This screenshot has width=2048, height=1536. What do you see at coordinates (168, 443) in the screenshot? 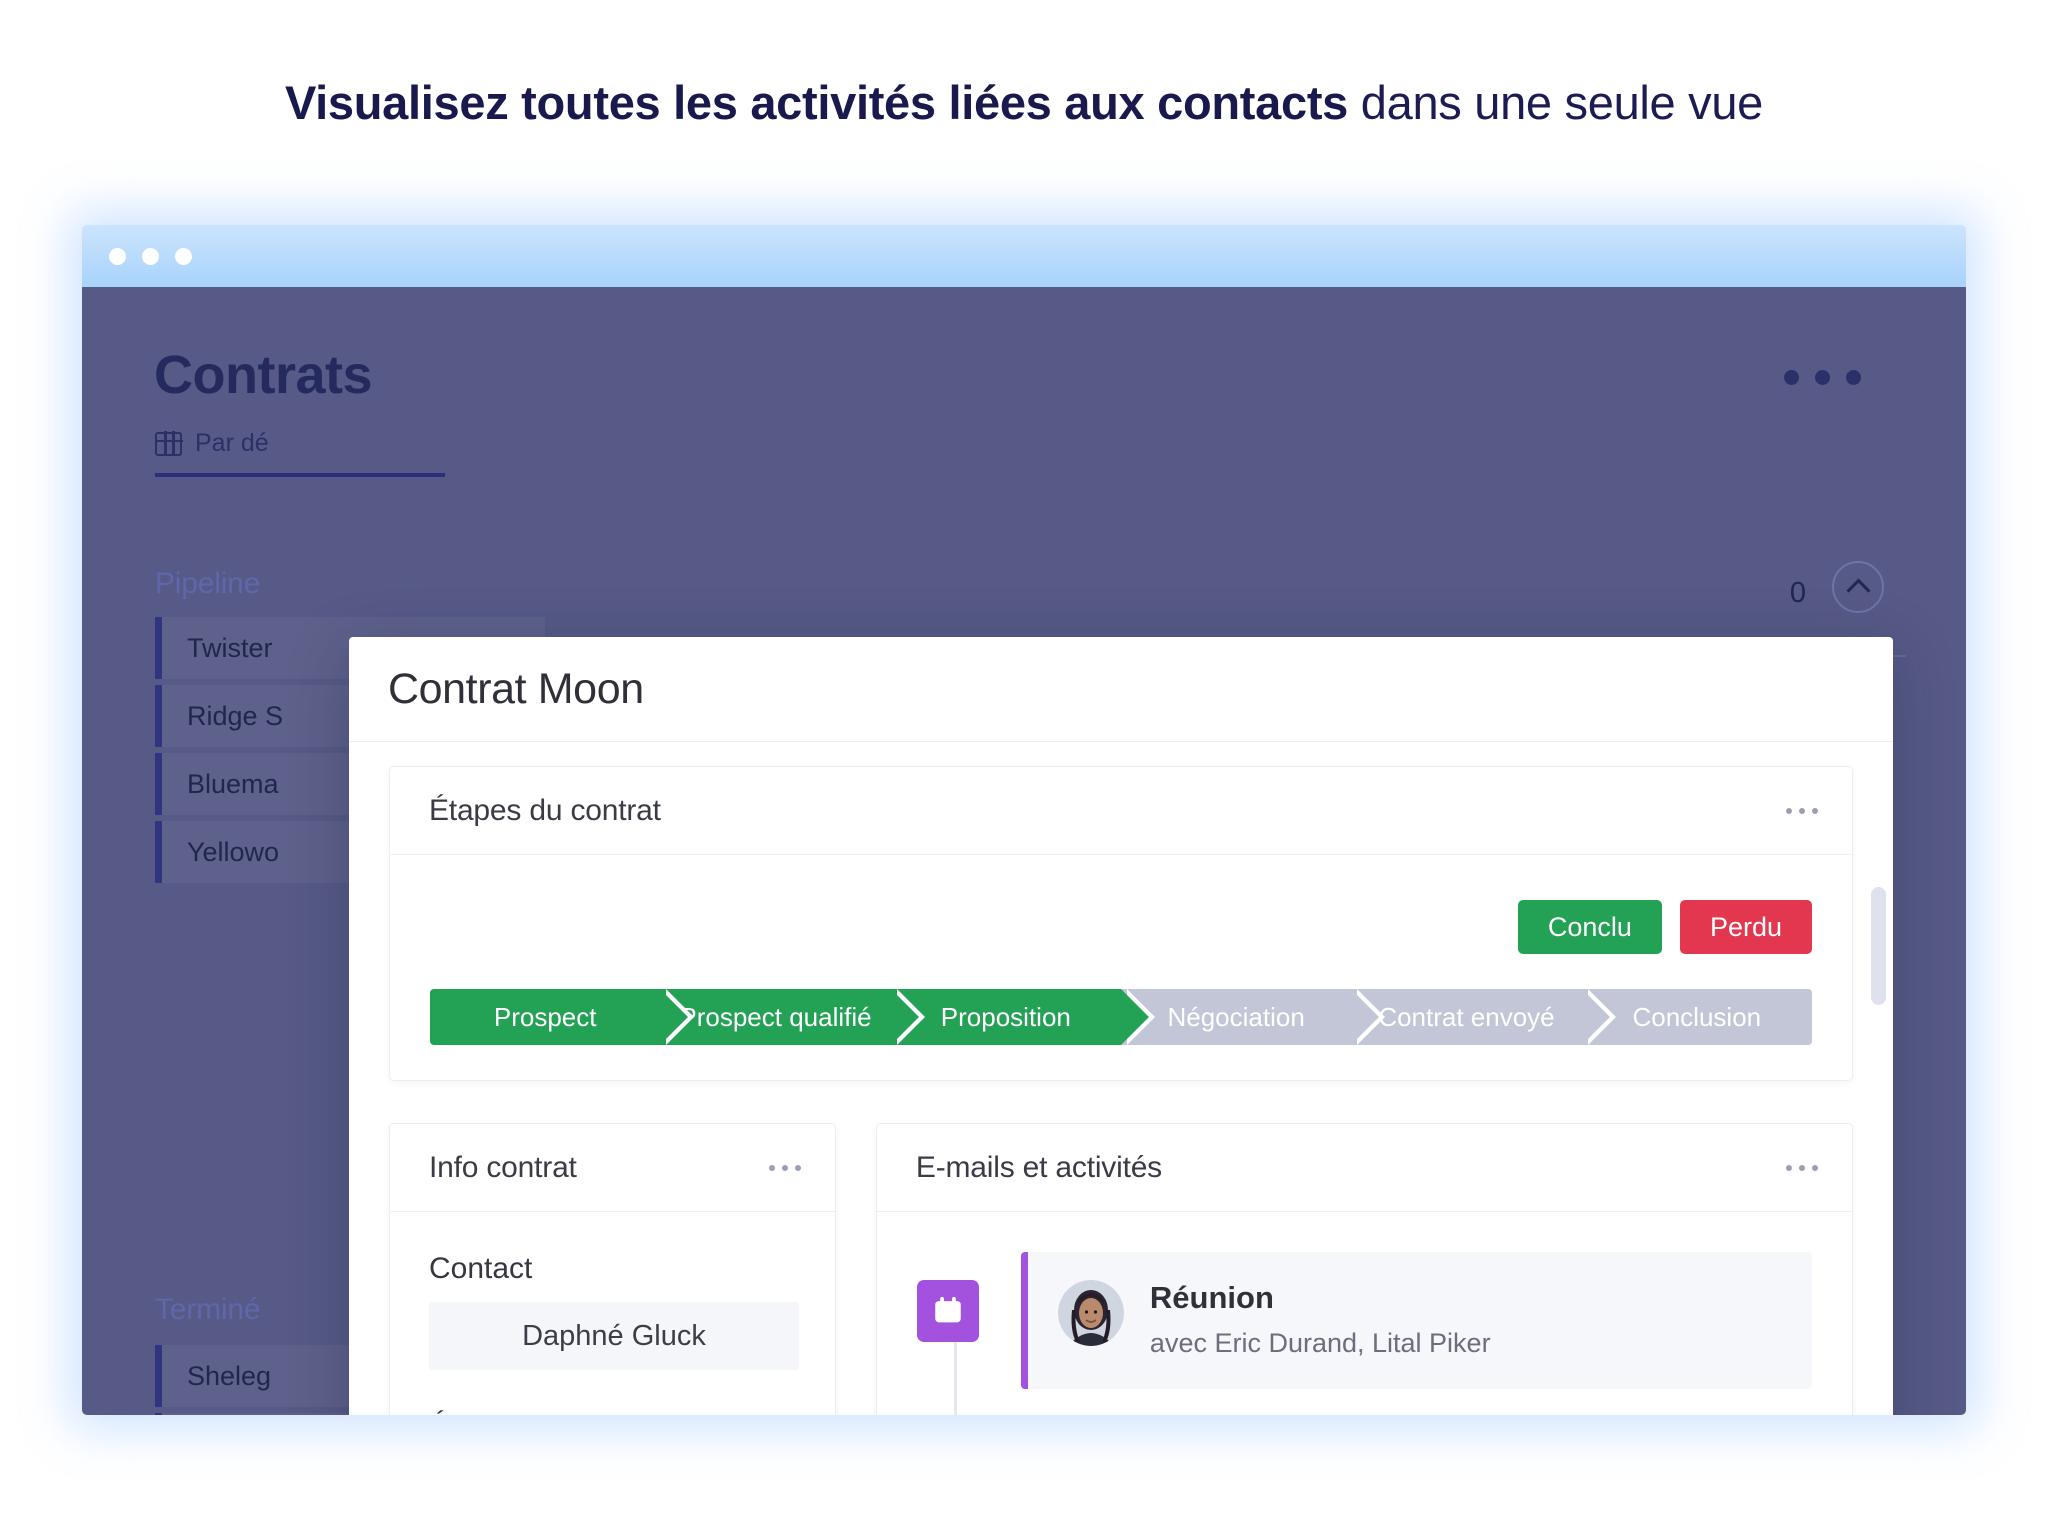
I see `table-grid-icon` at bounding box center [168, 443].